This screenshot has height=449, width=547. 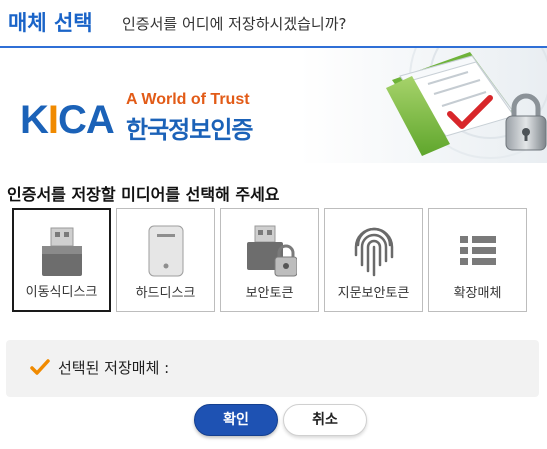 What do you see at coordinates (188, 99) in the screenshot?
I see `logo-tagline: A World of Trust` at bounding box center [188, 99].